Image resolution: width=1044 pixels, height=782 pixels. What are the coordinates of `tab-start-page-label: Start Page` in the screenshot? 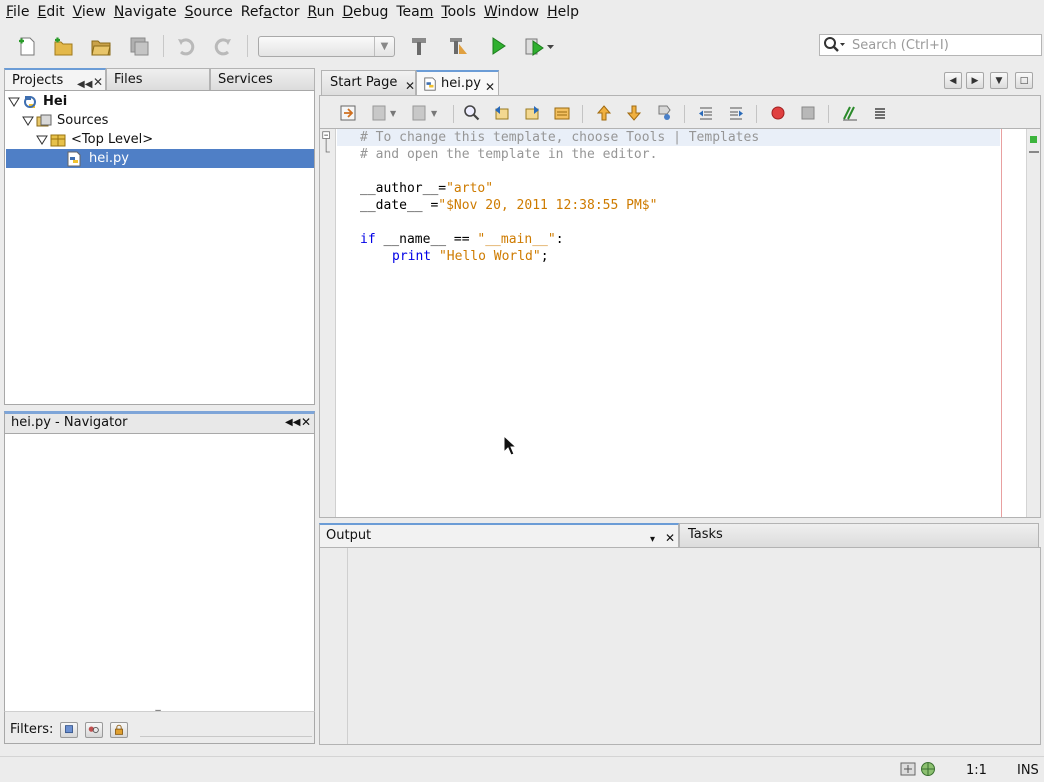 It's located at (364, 82).